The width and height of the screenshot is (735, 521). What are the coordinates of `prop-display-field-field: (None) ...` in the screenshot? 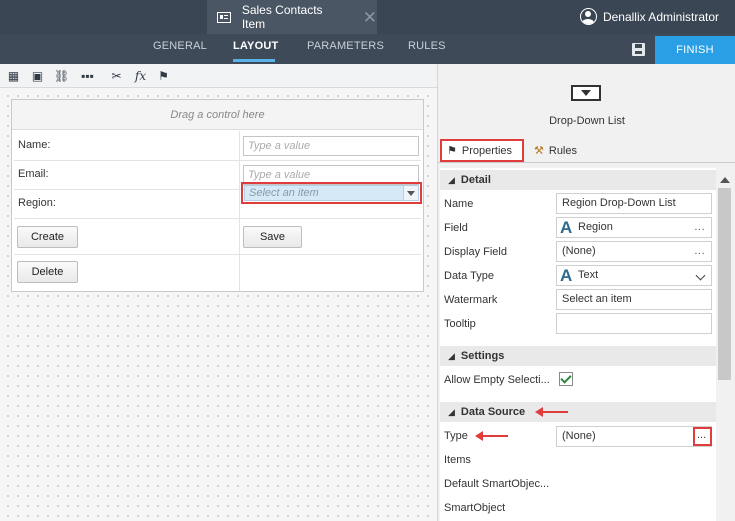 It's located at (634, 251).